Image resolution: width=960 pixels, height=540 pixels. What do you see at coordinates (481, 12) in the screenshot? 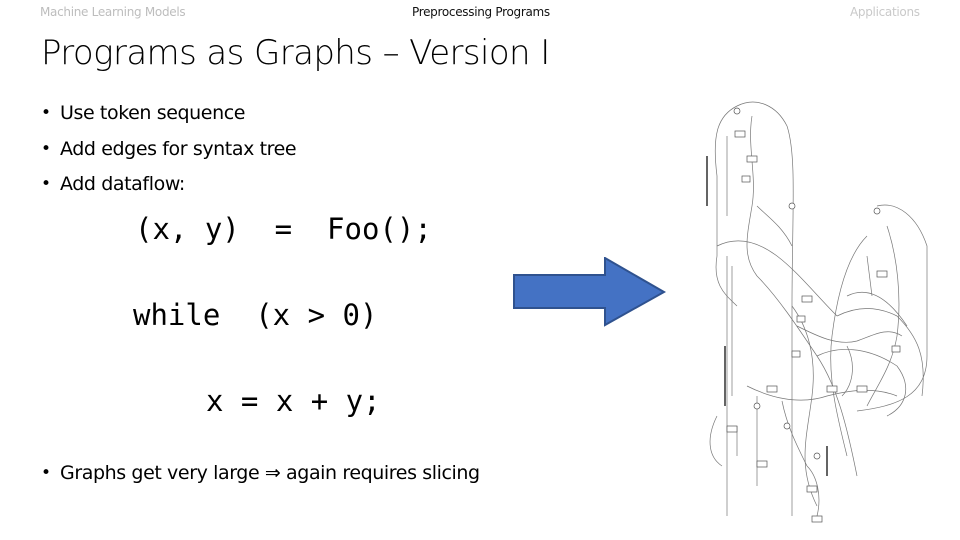
I see `nav-preprocessing-programs: Preprocessing Programs` at bounding box center [481, 12].